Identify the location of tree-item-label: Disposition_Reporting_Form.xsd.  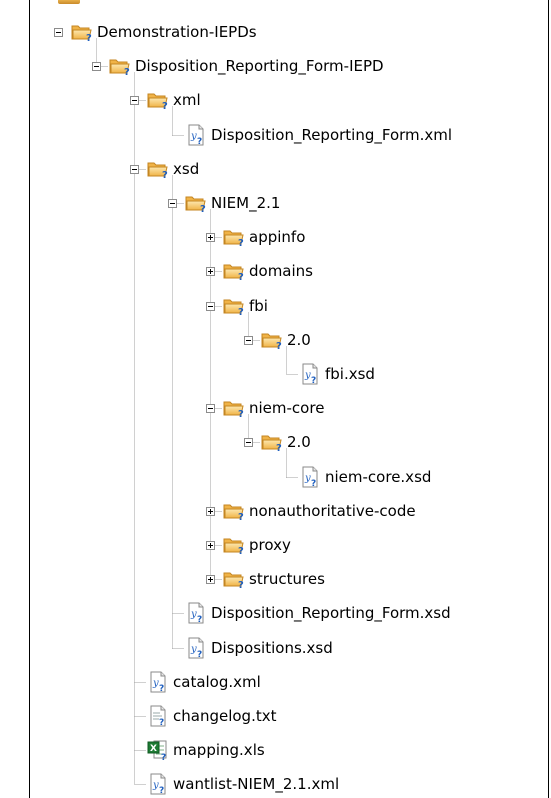
(331, 613).